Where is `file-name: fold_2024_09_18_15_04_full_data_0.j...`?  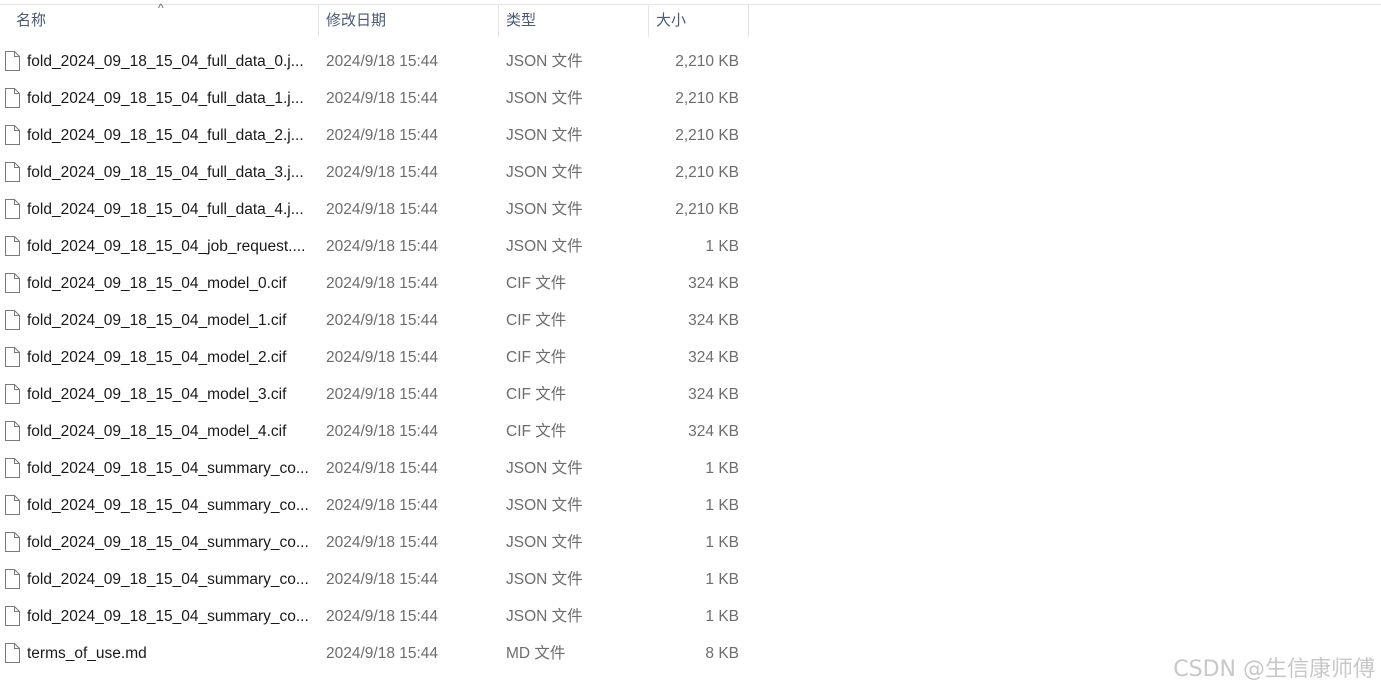 file-name: fold_2024_09_18_15_04_full_data_0.j... is located at coordinates (165, 61).